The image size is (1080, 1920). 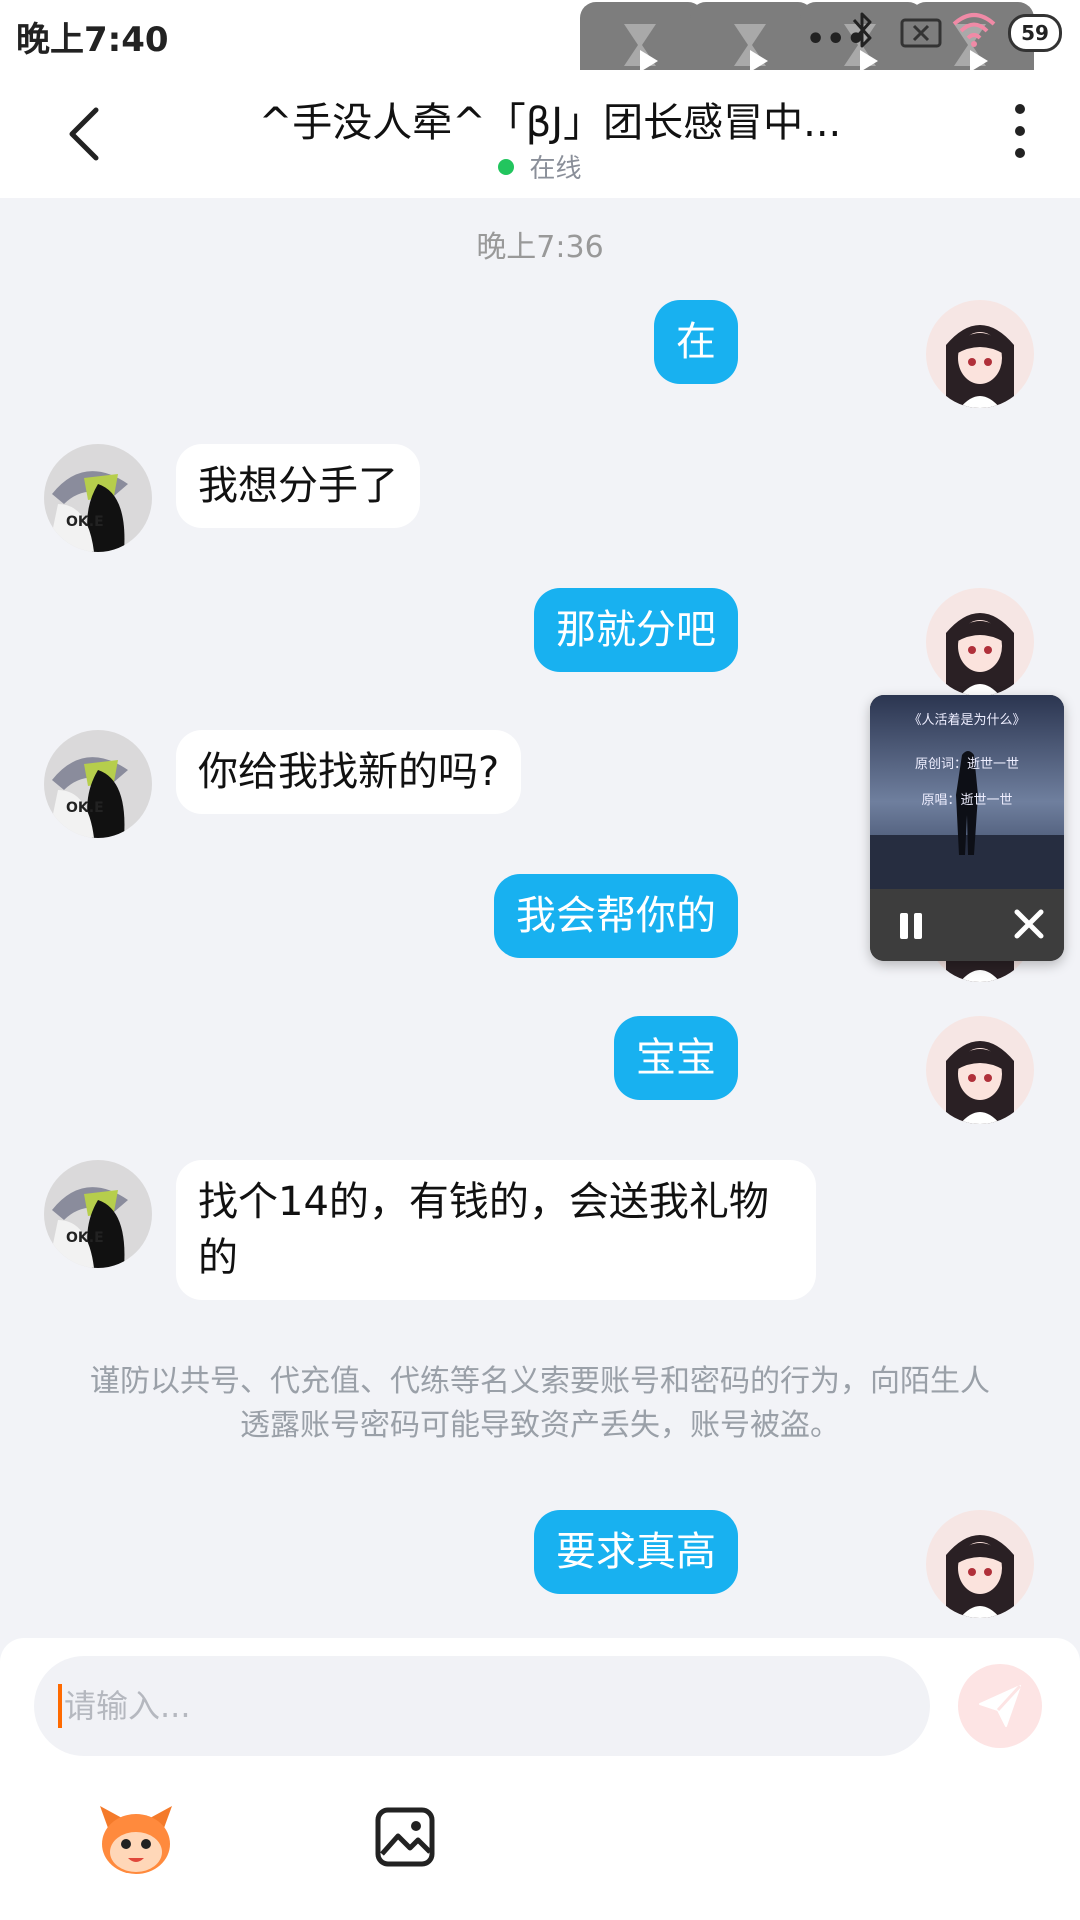 I want to click on image-icon, so click(x=405, y=1837).